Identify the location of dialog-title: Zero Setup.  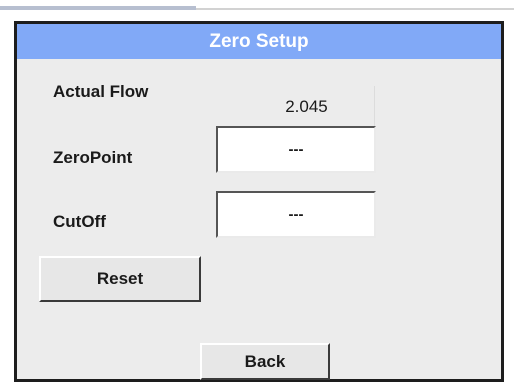
(259, 41).